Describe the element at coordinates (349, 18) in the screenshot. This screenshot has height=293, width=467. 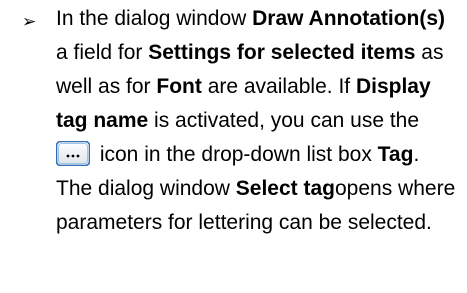
I see `dialog-name-draw-annotations: Draw Annotation(s)` at that location.